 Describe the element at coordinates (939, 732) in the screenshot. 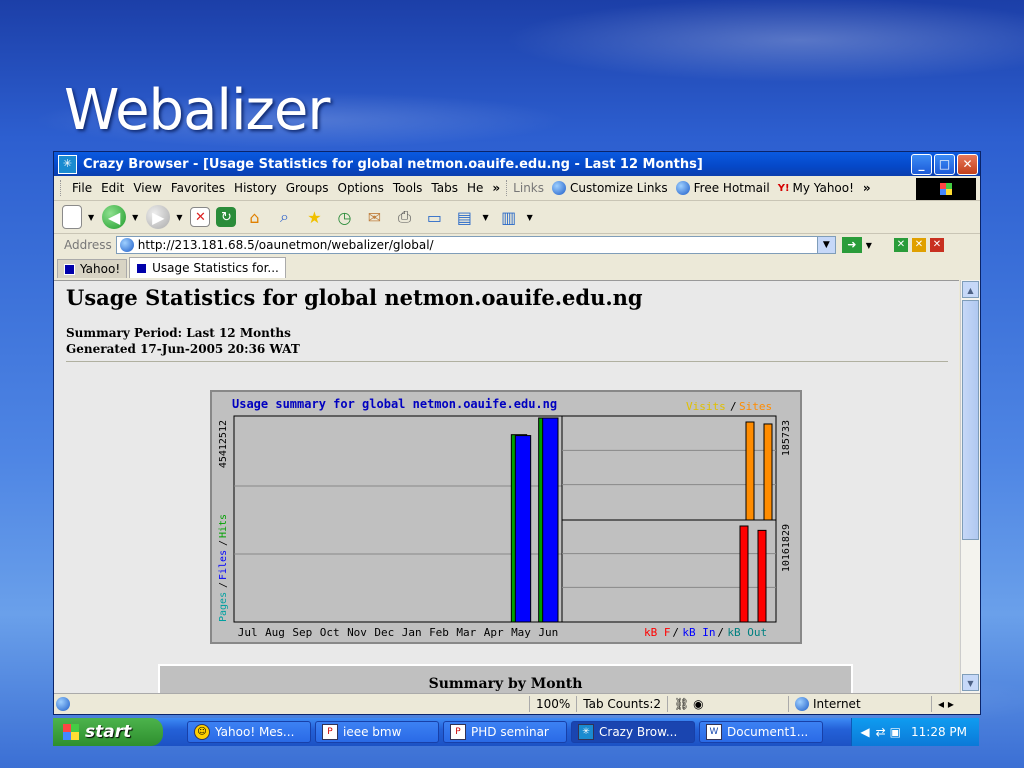

I see `clock: 11:28 PM` at that location.